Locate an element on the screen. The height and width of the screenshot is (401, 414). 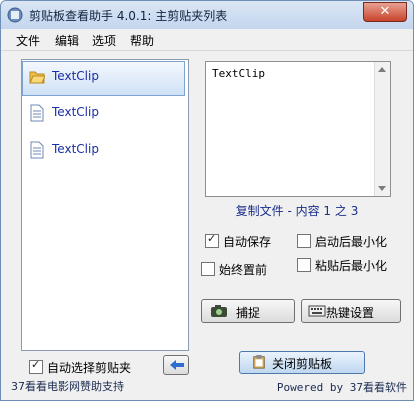
menu-edit: 编辑 is located at coordinates (67, 40).